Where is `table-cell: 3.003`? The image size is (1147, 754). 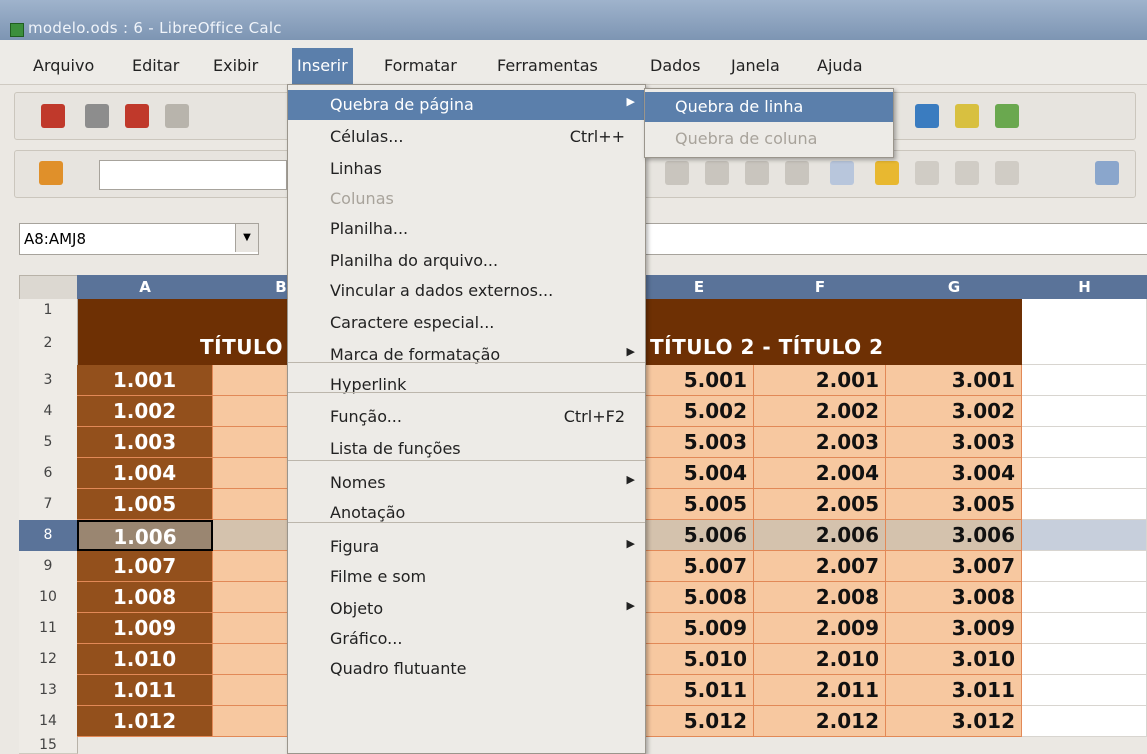 table-cell: 3.003 is located at coordinates (954, 442).